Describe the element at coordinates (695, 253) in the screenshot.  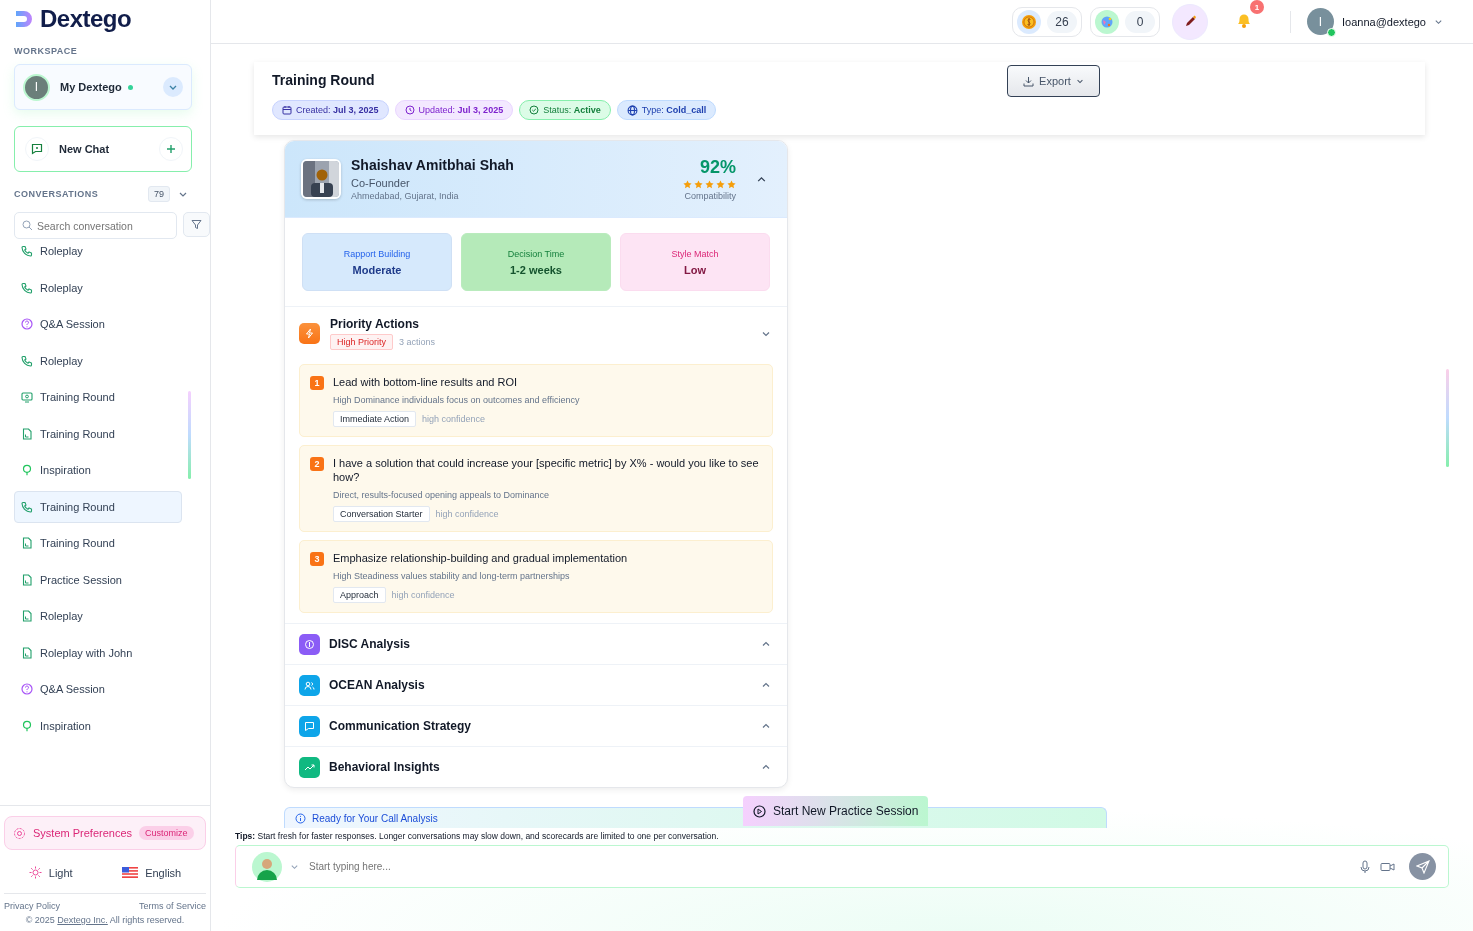
I see `metric-label: Style Match` at that location.